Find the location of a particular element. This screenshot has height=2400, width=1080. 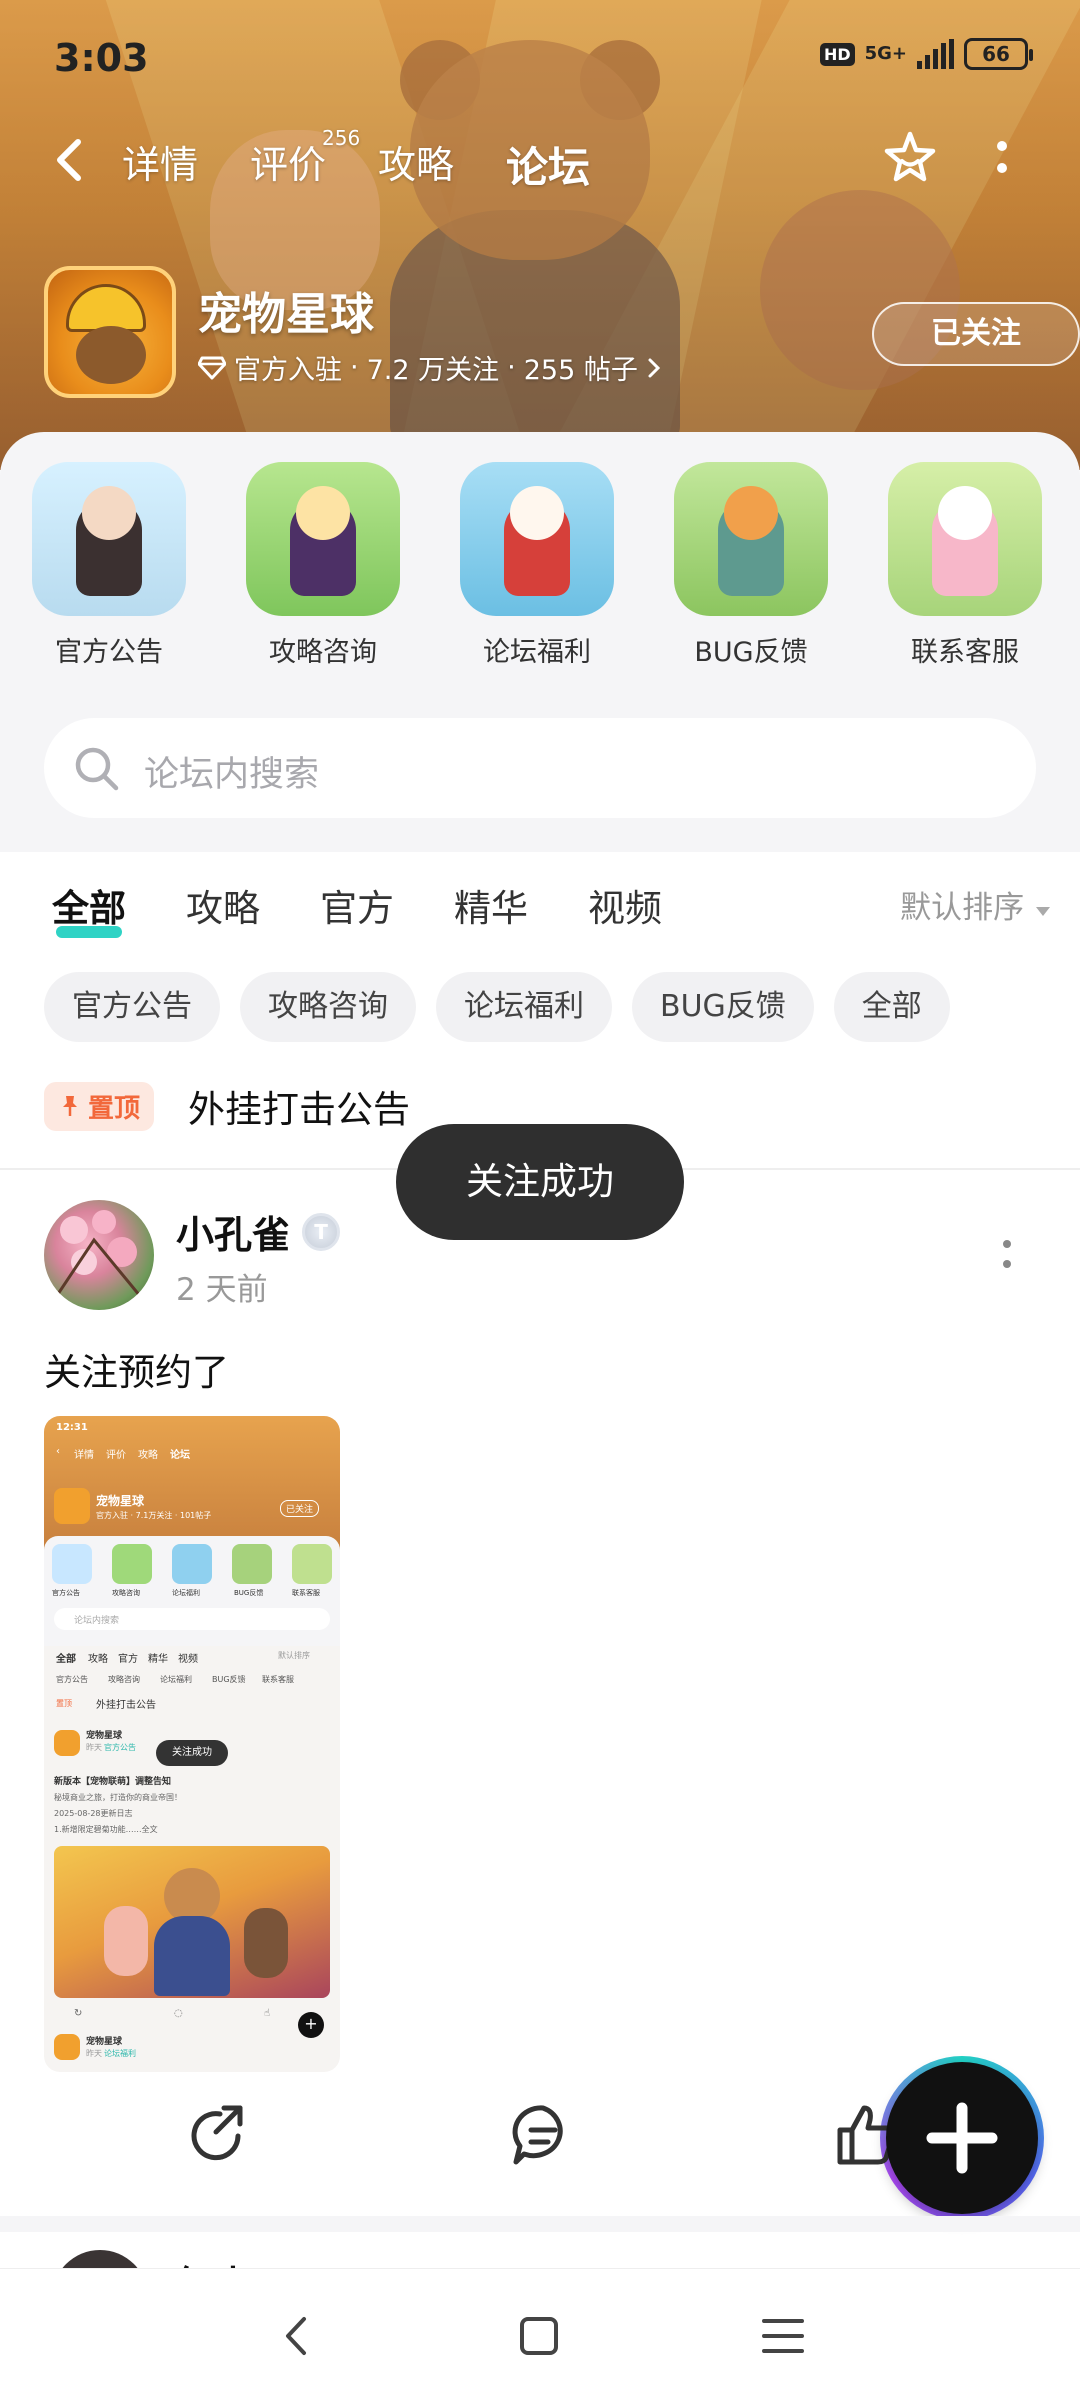

diamond-icon is located at coordinates (212, 367).